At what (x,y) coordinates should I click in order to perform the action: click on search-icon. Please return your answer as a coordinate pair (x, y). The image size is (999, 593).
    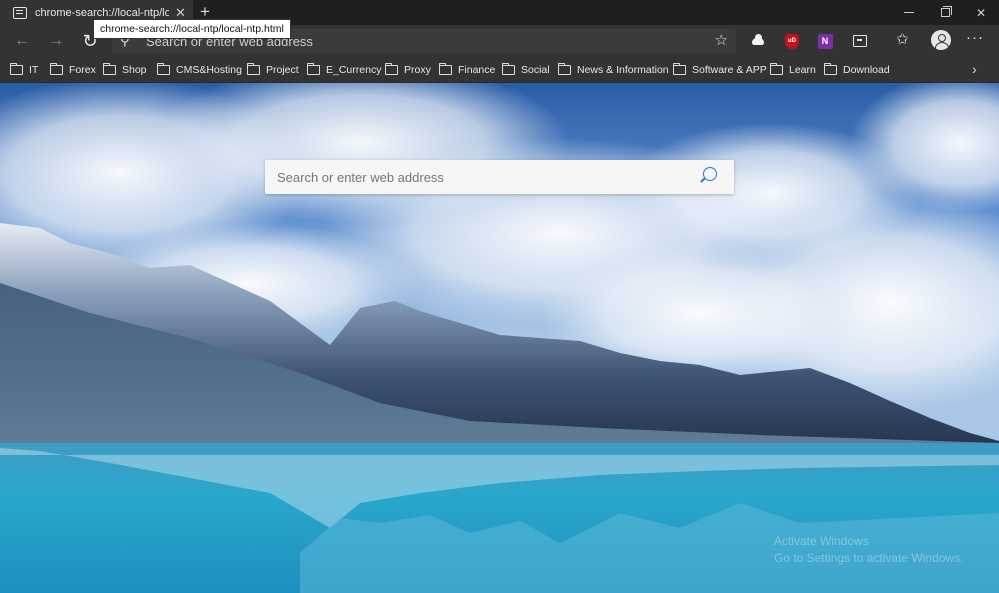
    Looking at the image, I should click on (710, 174).